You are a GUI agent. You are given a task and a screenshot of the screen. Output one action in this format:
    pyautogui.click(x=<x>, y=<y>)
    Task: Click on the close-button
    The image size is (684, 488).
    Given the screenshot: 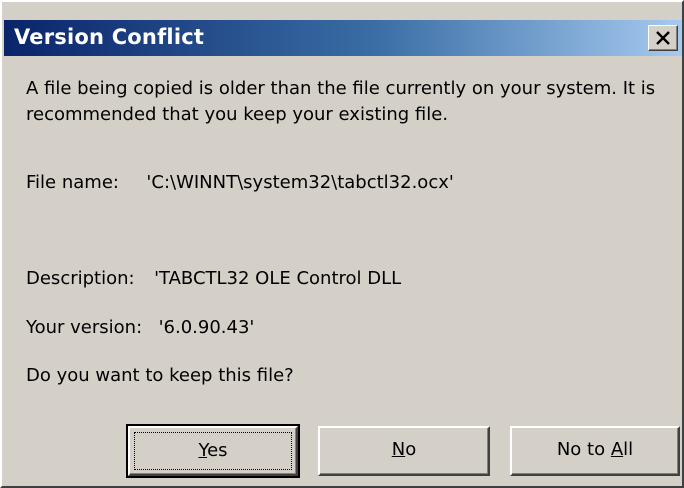 What is the action you would take?
    pyautogui.click(x=663, y=38)
    